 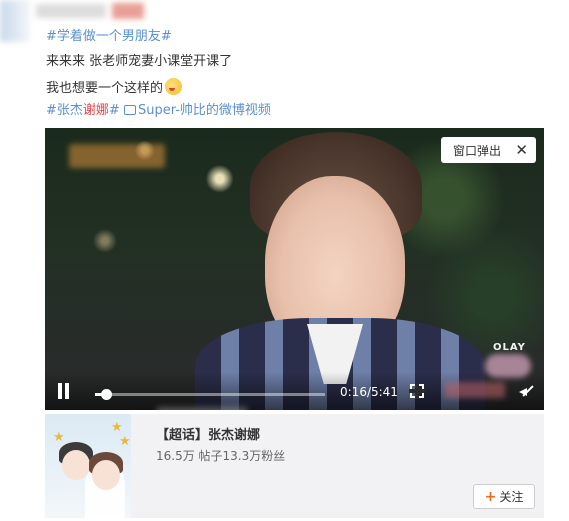 I want to click on topic-stats: 16.5万 帖子13.3万粉丝, so click(x=221, y=456).